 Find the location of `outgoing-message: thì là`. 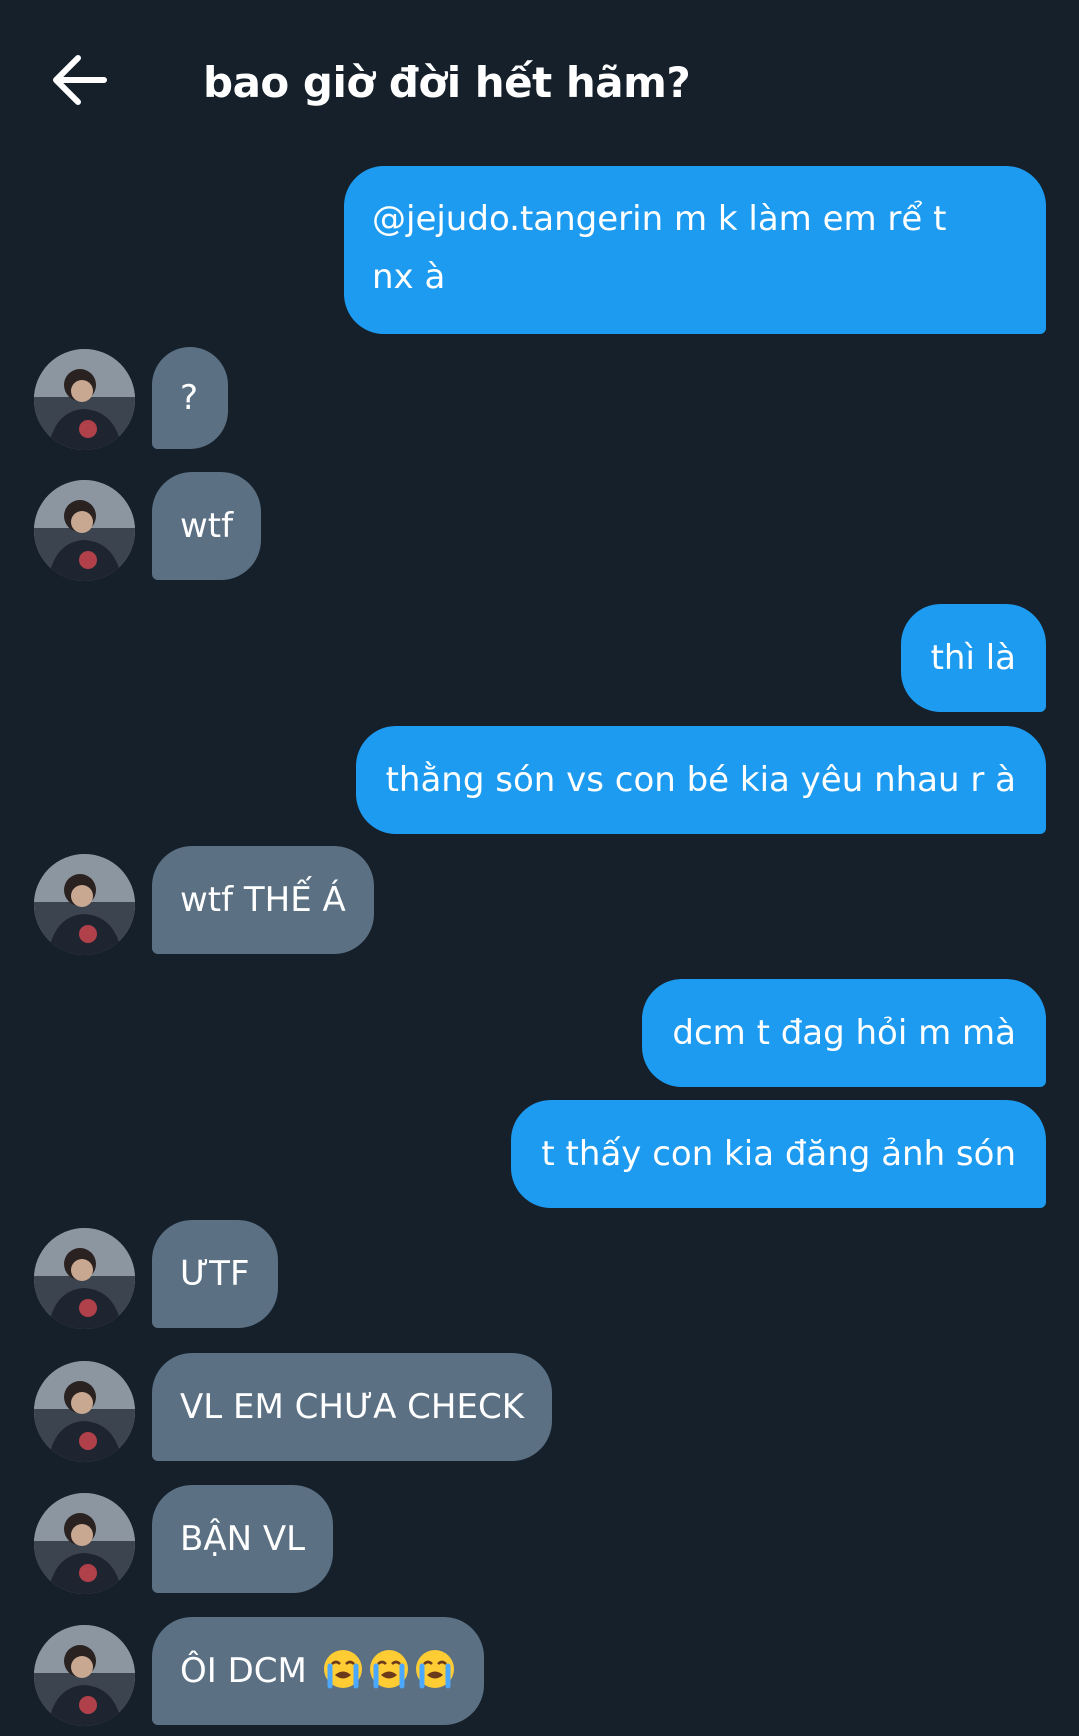

outgoing-message: thì là is located at coordinates (973, 658).